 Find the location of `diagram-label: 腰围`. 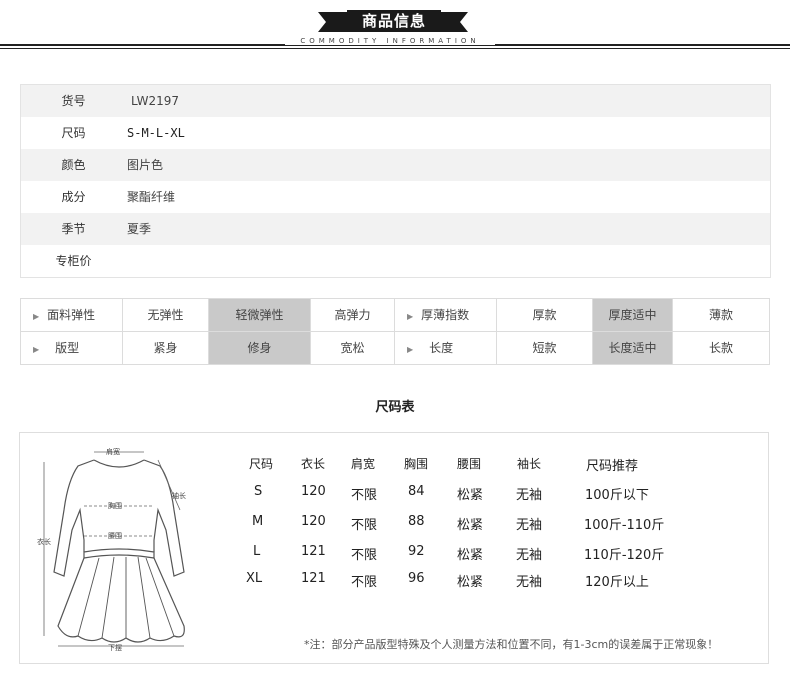

diagram-label: 腰围 is located at coordinates (115, 536).